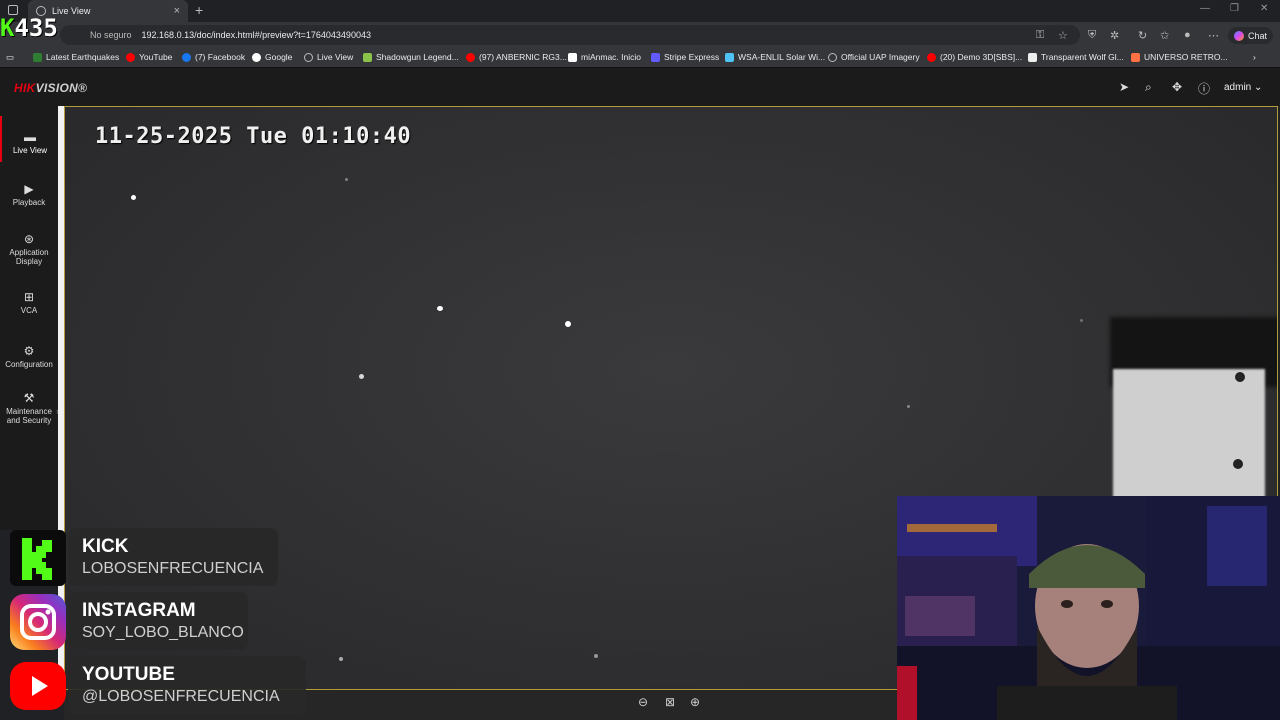 This screenshot has width=1280, height=720. Describe the element at coordinates (1234, 8) in the screenshot. I see `maximize-icon: ❐` at that location.